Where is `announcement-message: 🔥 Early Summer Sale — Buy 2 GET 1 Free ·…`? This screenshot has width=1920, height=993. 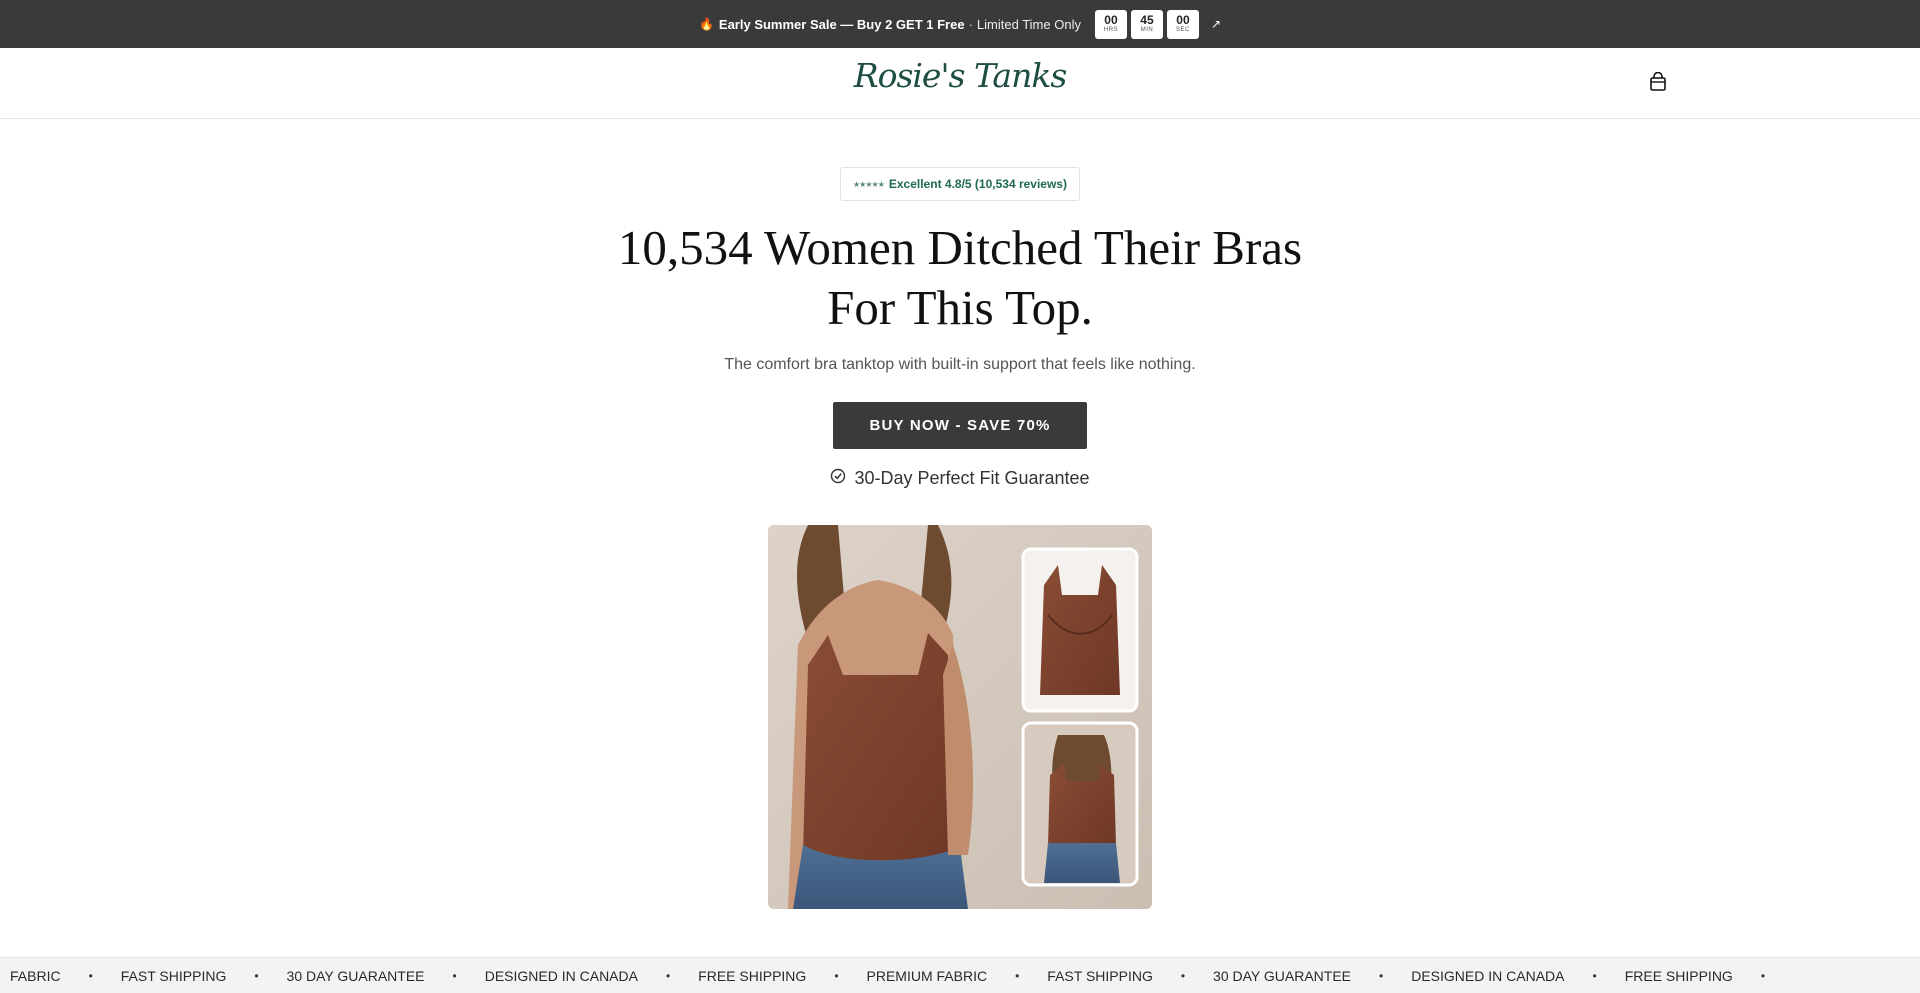 announcement-message: 🔥 Early Summer Sale — Buy 2 GET 1 Free ·… is located at coordinates (890, 24).